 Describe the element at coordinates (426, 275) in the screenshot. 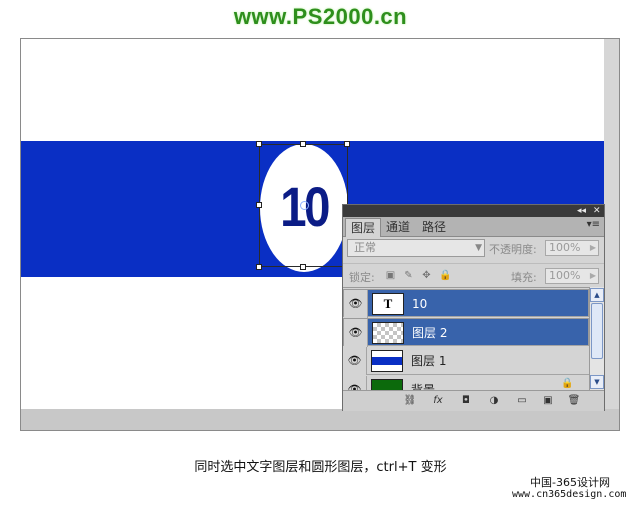

I see `lock-move-icon: ✥` at that location.